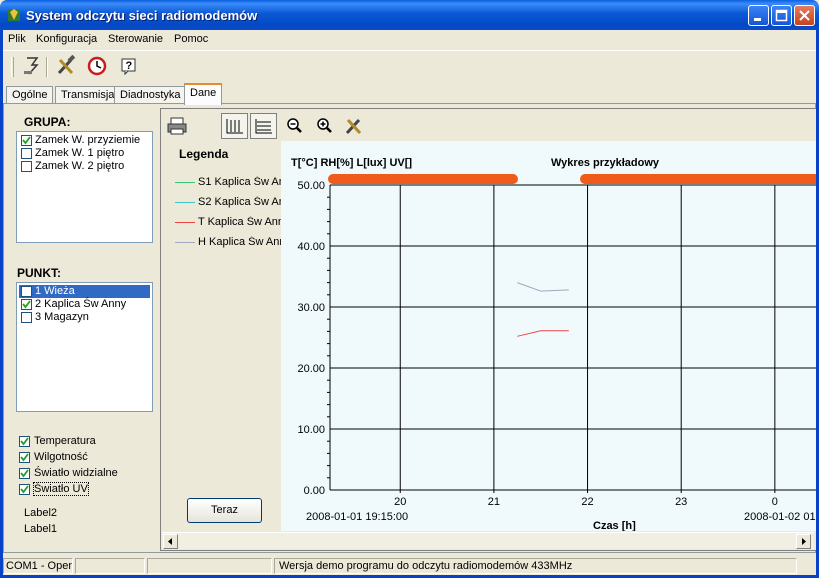  I want to click on legend-item: S2 Kaplica Św Anny, so click(228, 202).